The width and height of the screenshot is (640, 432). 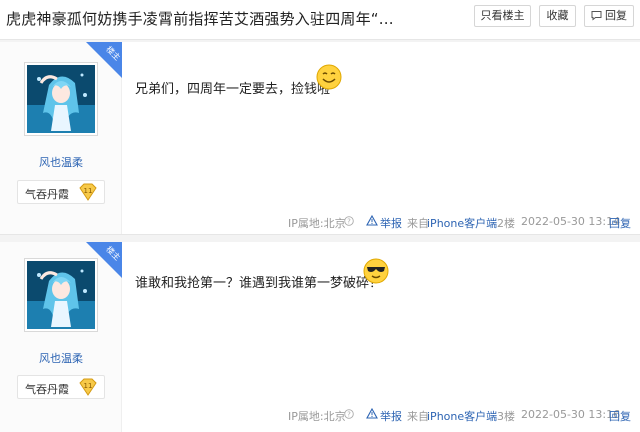 What do you see at coordinates (233, 89) in the screenshot?
I see `post-content: 兄弟们，四周年一定要去，捡钱啦` at bounding box center [233, 89].